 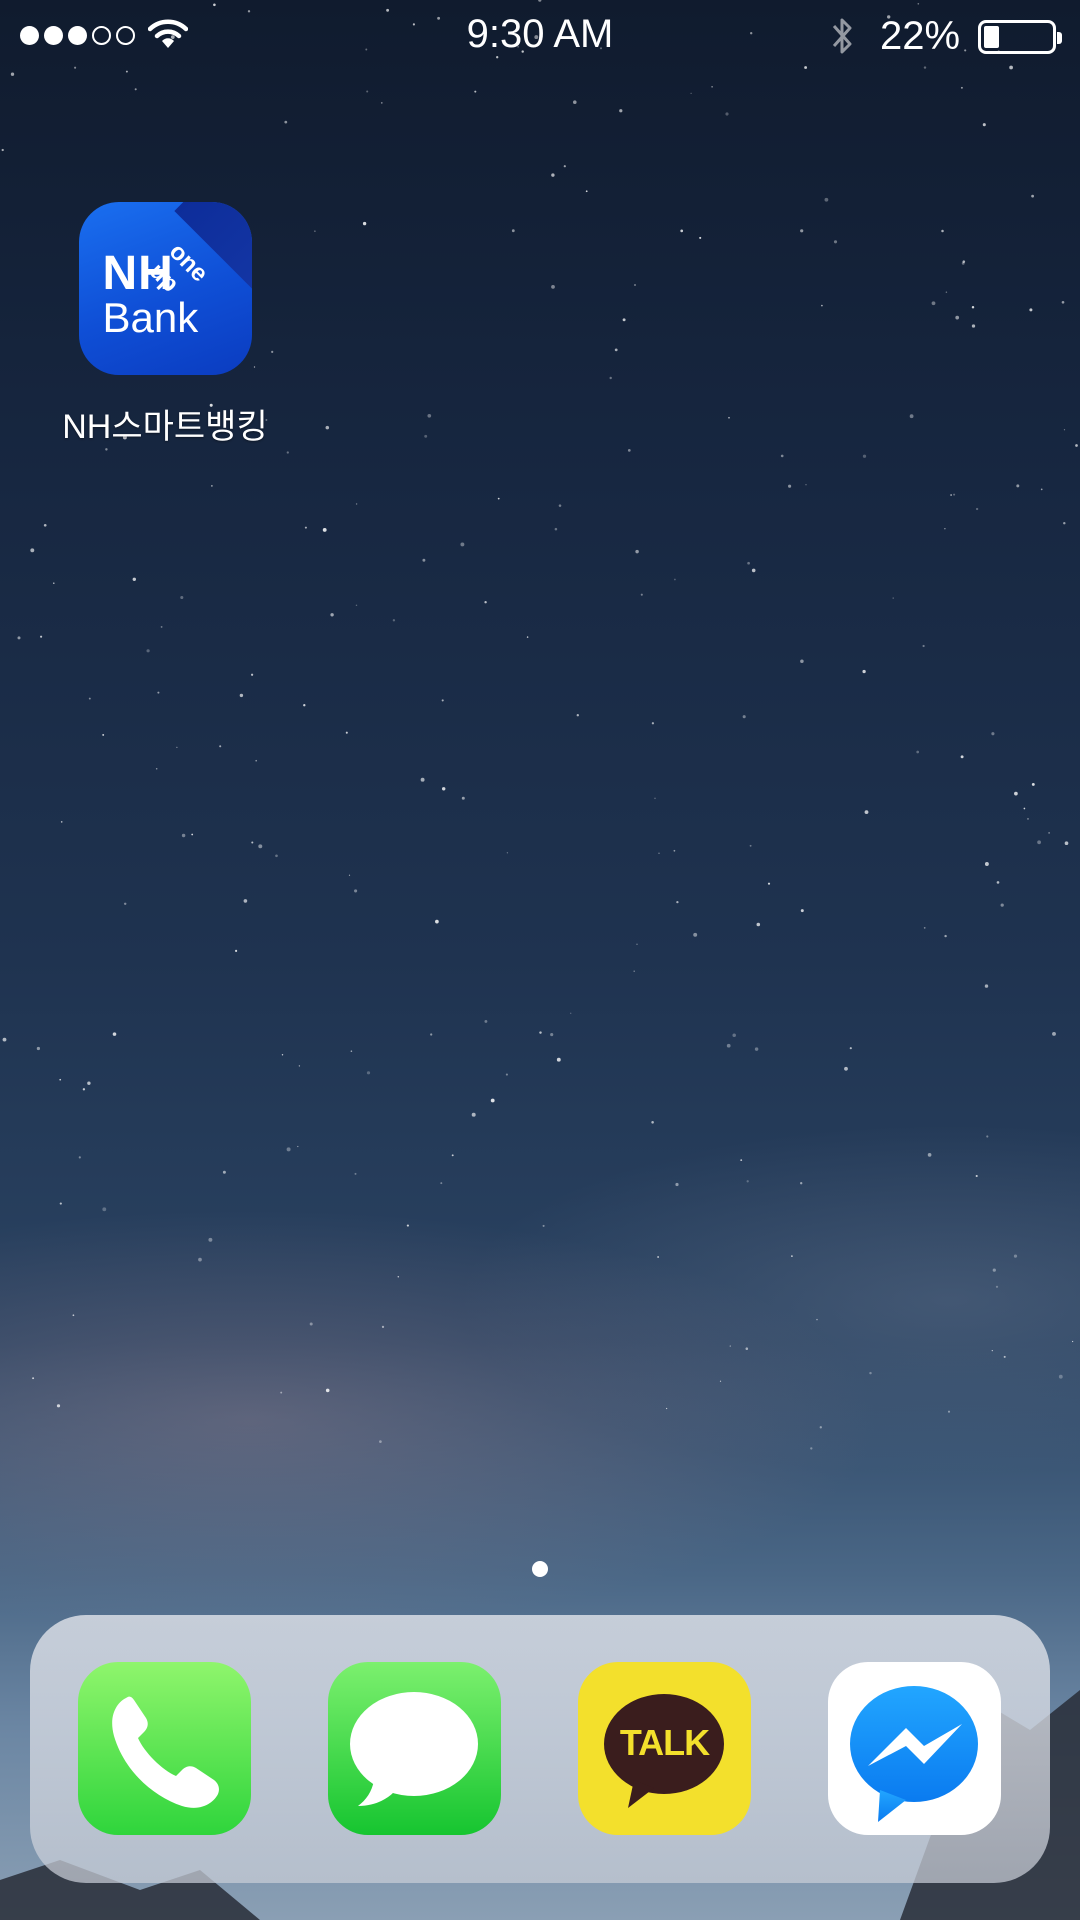 What do you see at coordinates (914, 1748) in the screenshot?
I see `messenger-app-icon` at bounding box center [914, 1748].